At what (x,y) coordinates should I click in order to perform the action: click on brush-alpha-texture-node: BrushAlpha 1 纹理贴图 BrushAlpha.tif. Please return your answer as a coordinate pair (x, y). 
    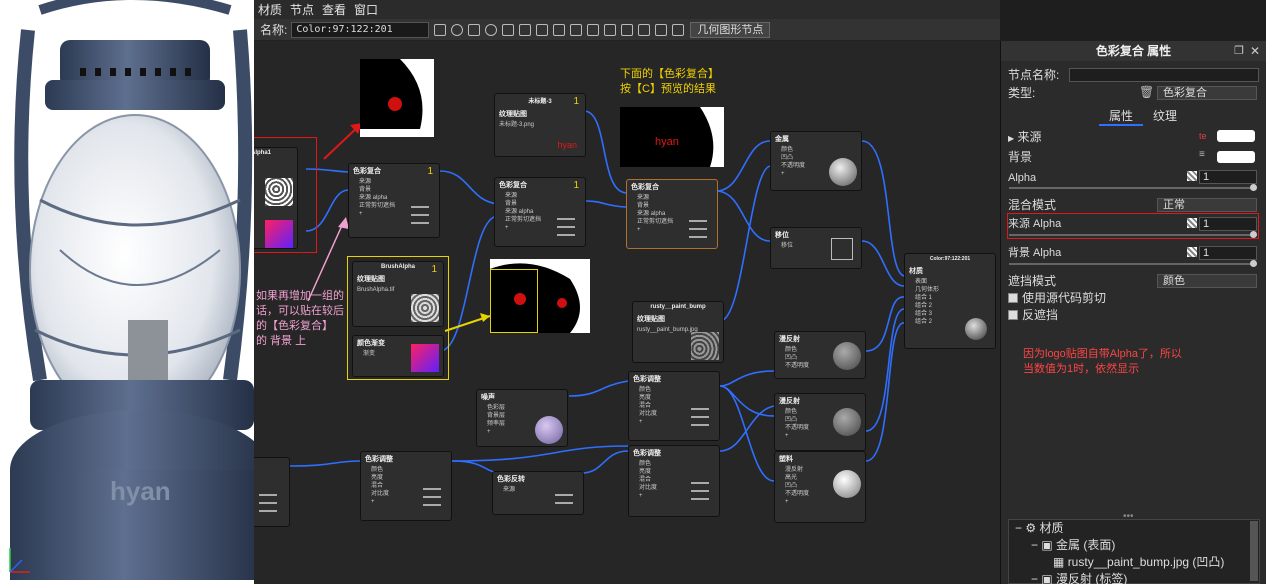
    Looking at the image, I should click on (398, 294).